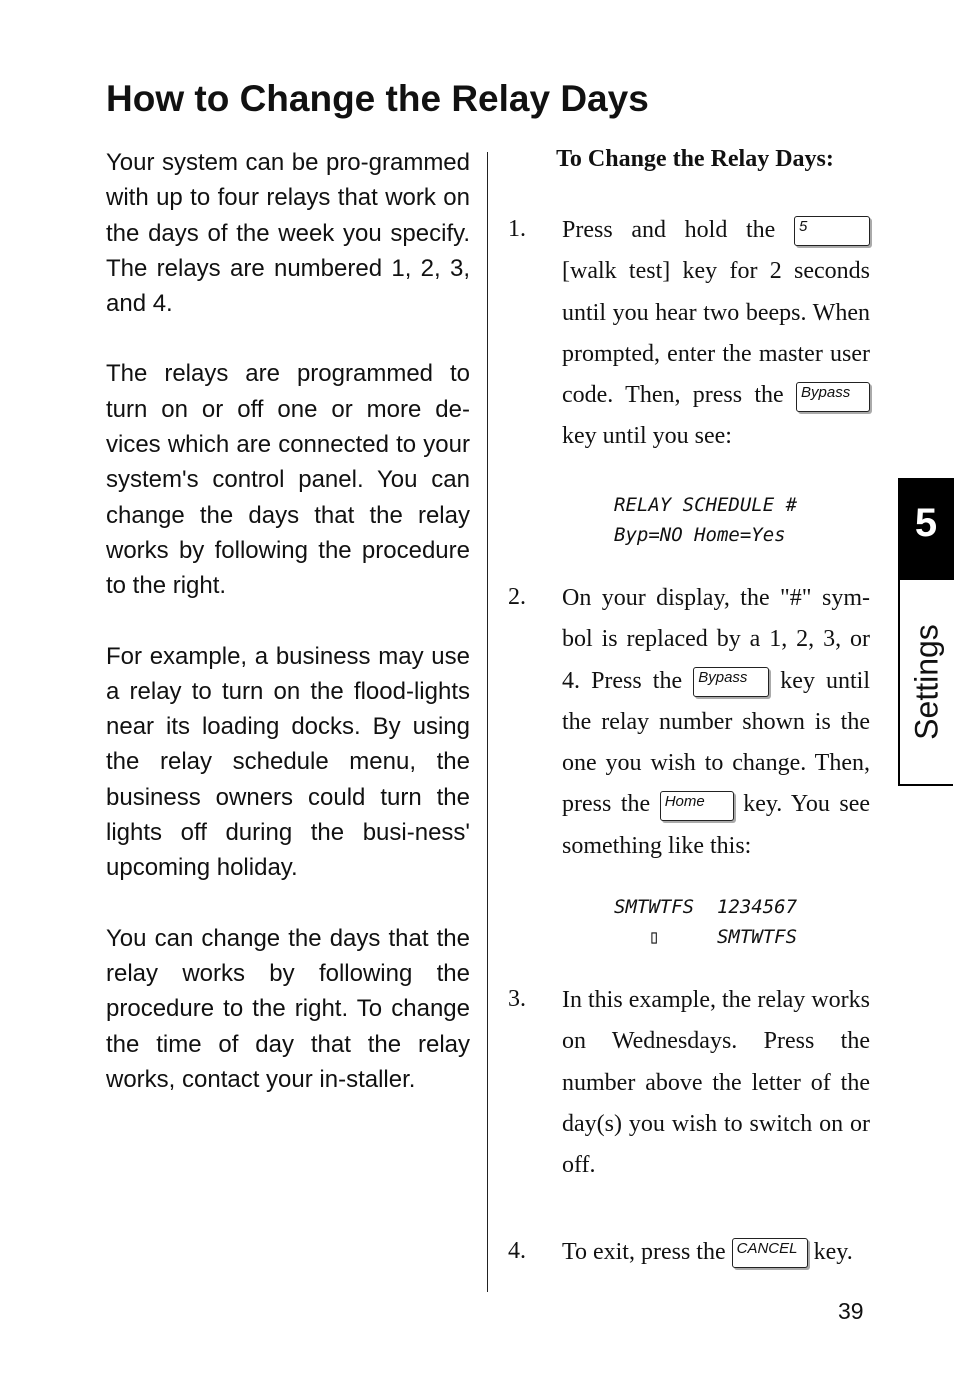  What do you see at coordinates (705, 520) in the screenshot?
I see `lcd-display-relay-schedule: RELAY SCHEDULE # Byp=NO Home=Yes` at bounding box center [705, 520].